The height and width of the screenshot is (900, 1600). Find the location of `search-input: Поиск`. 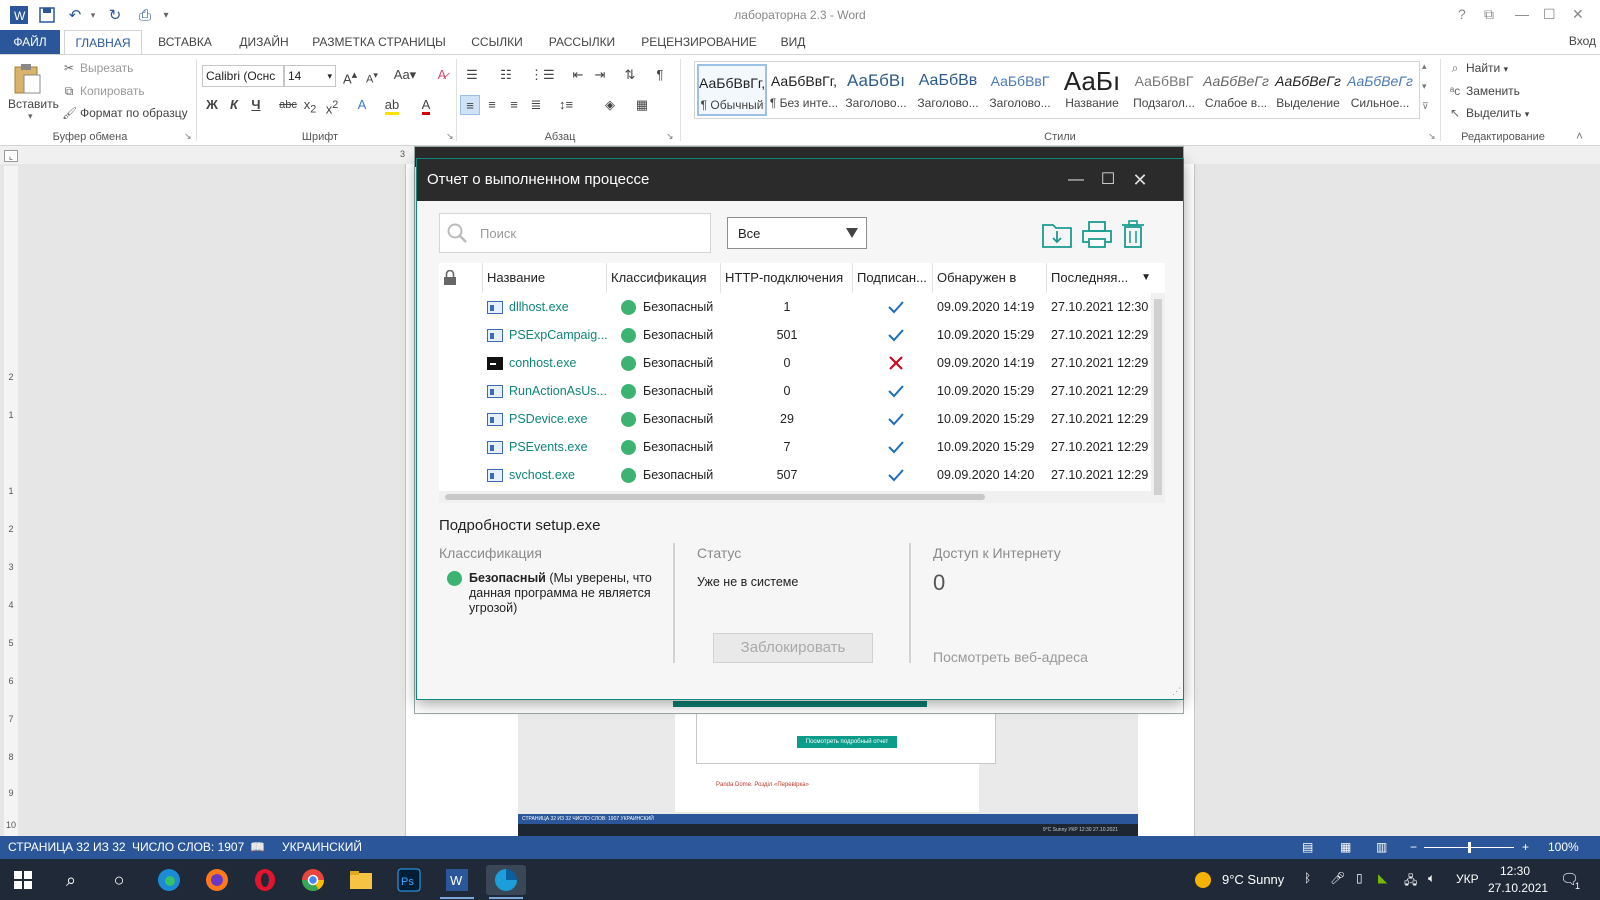

search-input: Поиск is located at coordinates (575, 233).